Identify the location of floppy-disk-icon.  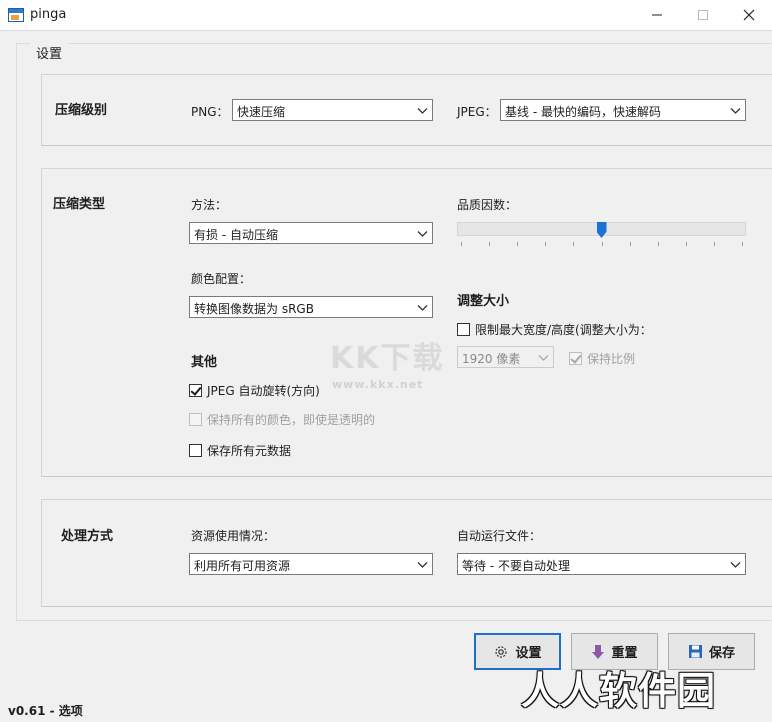
(695, 651).